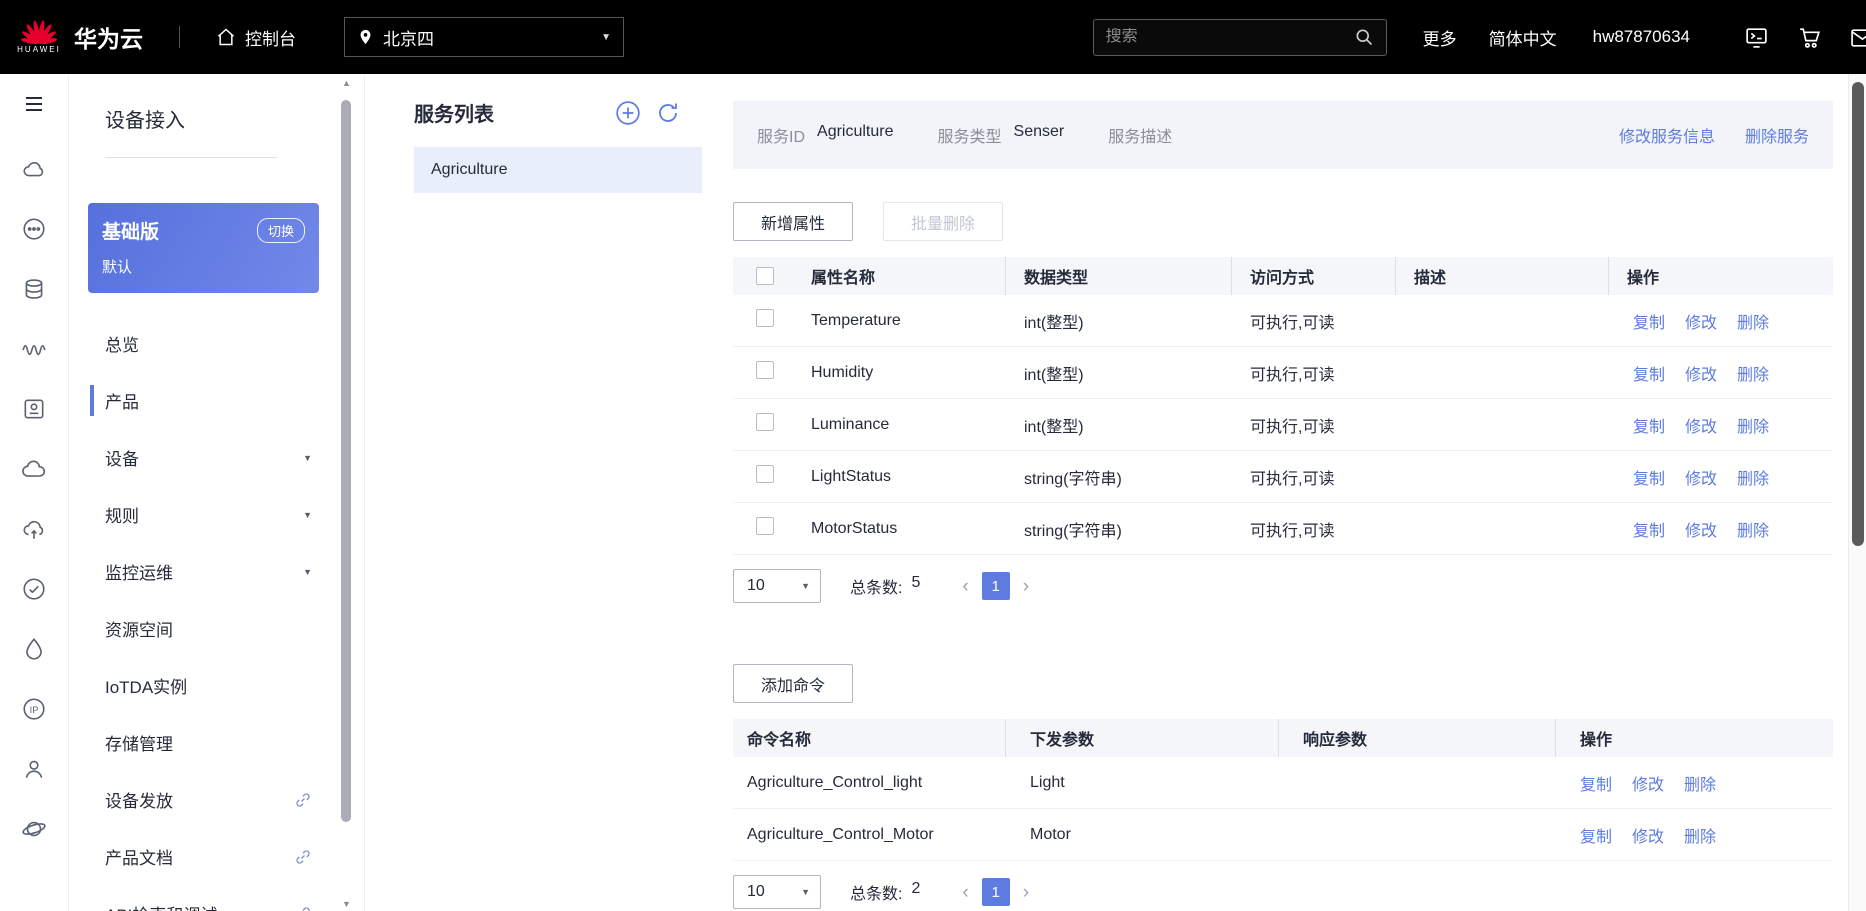 The height and width of the screenshot is (911, 1866). I want to click on sidebar-item-devices: 设备 ▼, so click(234, 457).